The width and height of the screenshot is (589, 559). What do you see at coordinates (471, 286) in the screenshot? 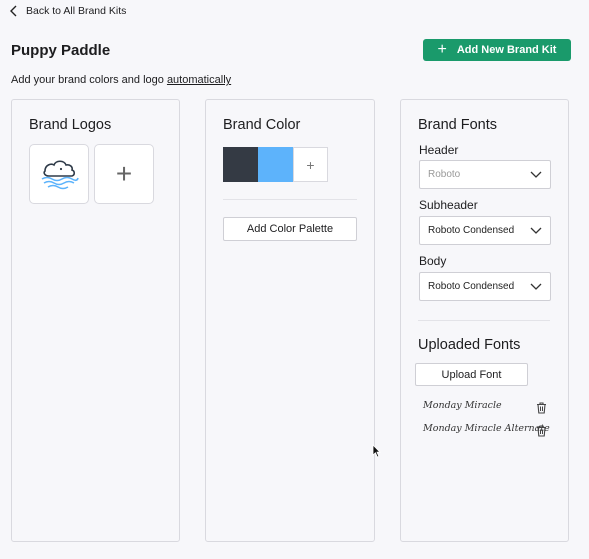
I see `body-font-value: Roboto Condensed` at bounding box center [471, 286].